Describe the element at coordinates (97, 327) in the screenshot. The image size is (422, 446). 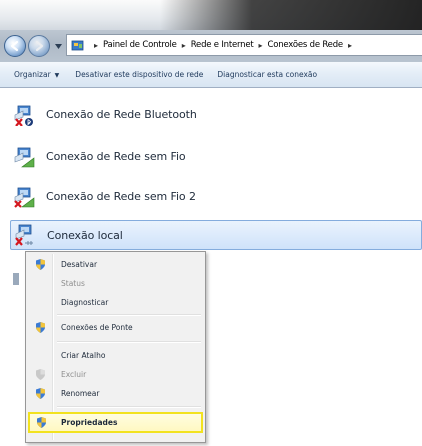
I see `menu-item-label: Conexões de Ponte` at that location.